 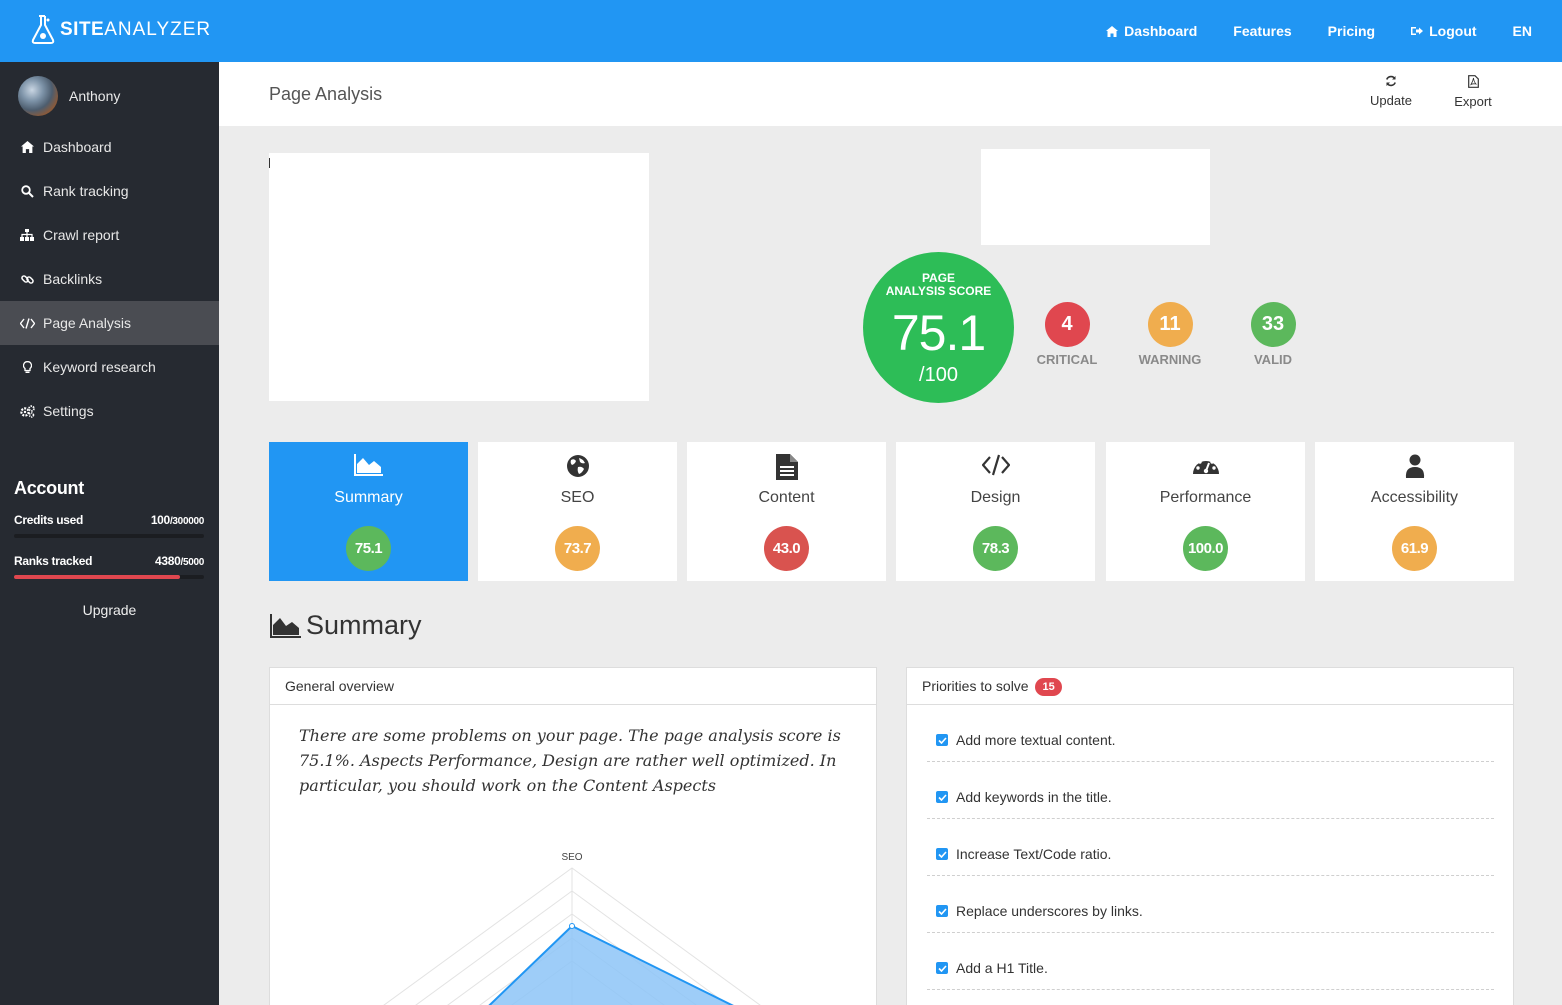 I want to click on nav-logout-link: Logout, so click(x=1444, y=31).